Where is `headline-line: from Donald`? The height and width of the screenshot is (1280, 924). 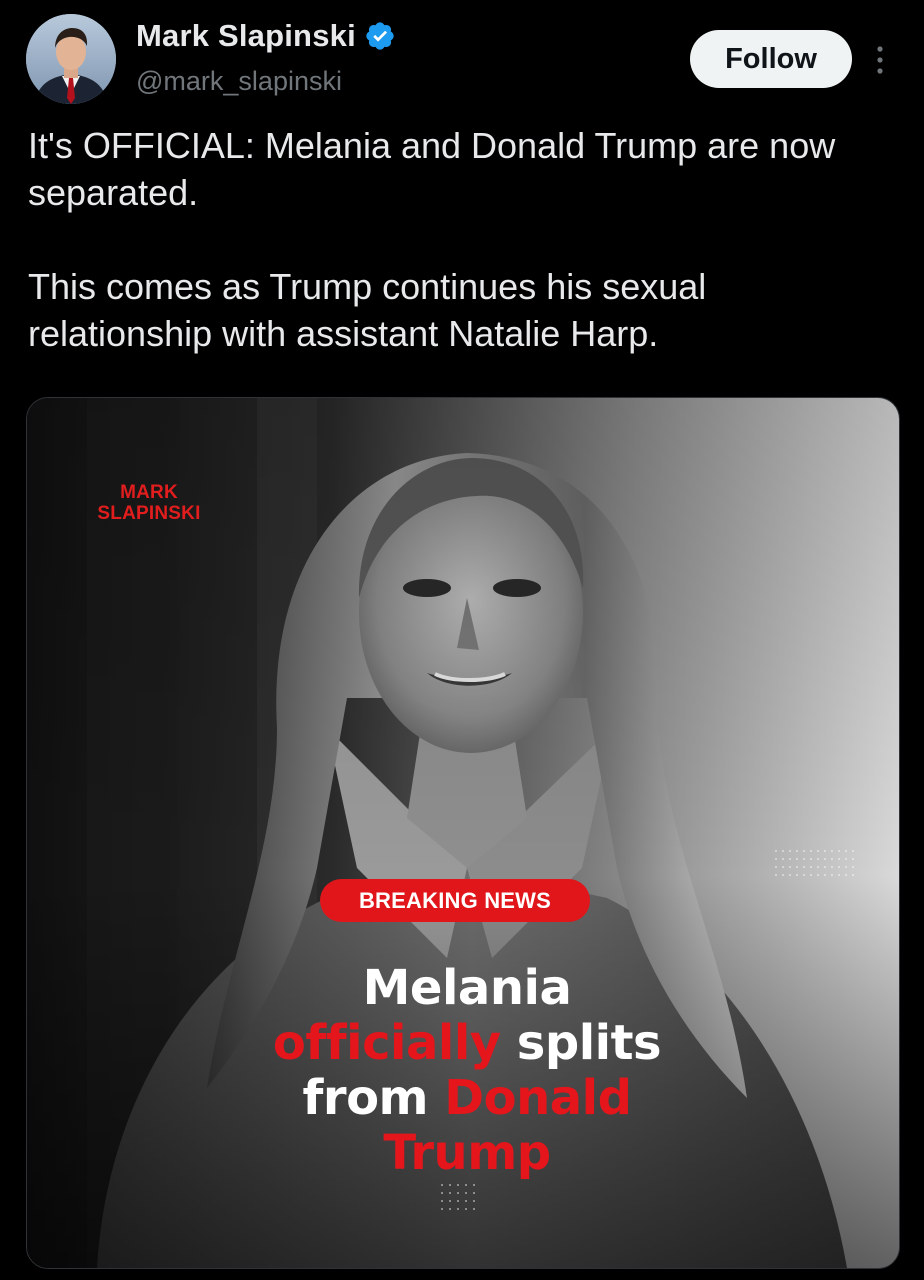 headline-line: from Donald is located at coordinates (467, 1098).